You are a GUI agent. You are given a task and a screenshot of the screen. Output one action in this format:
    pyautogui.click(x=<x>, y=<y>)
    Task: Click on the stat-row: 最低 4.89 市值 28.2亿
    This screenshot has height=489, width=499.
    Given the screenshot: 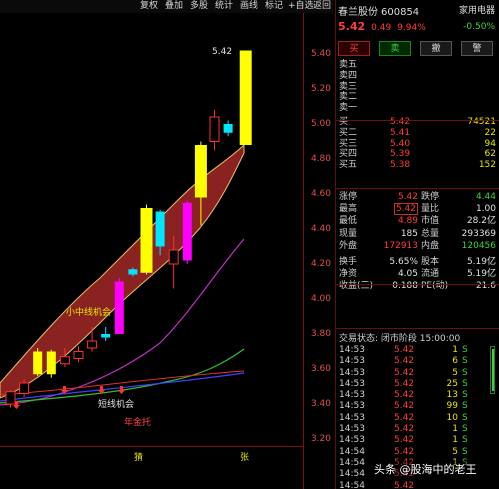 What is the action you would take?
    pyautogui.click(x=417, y=221)
    